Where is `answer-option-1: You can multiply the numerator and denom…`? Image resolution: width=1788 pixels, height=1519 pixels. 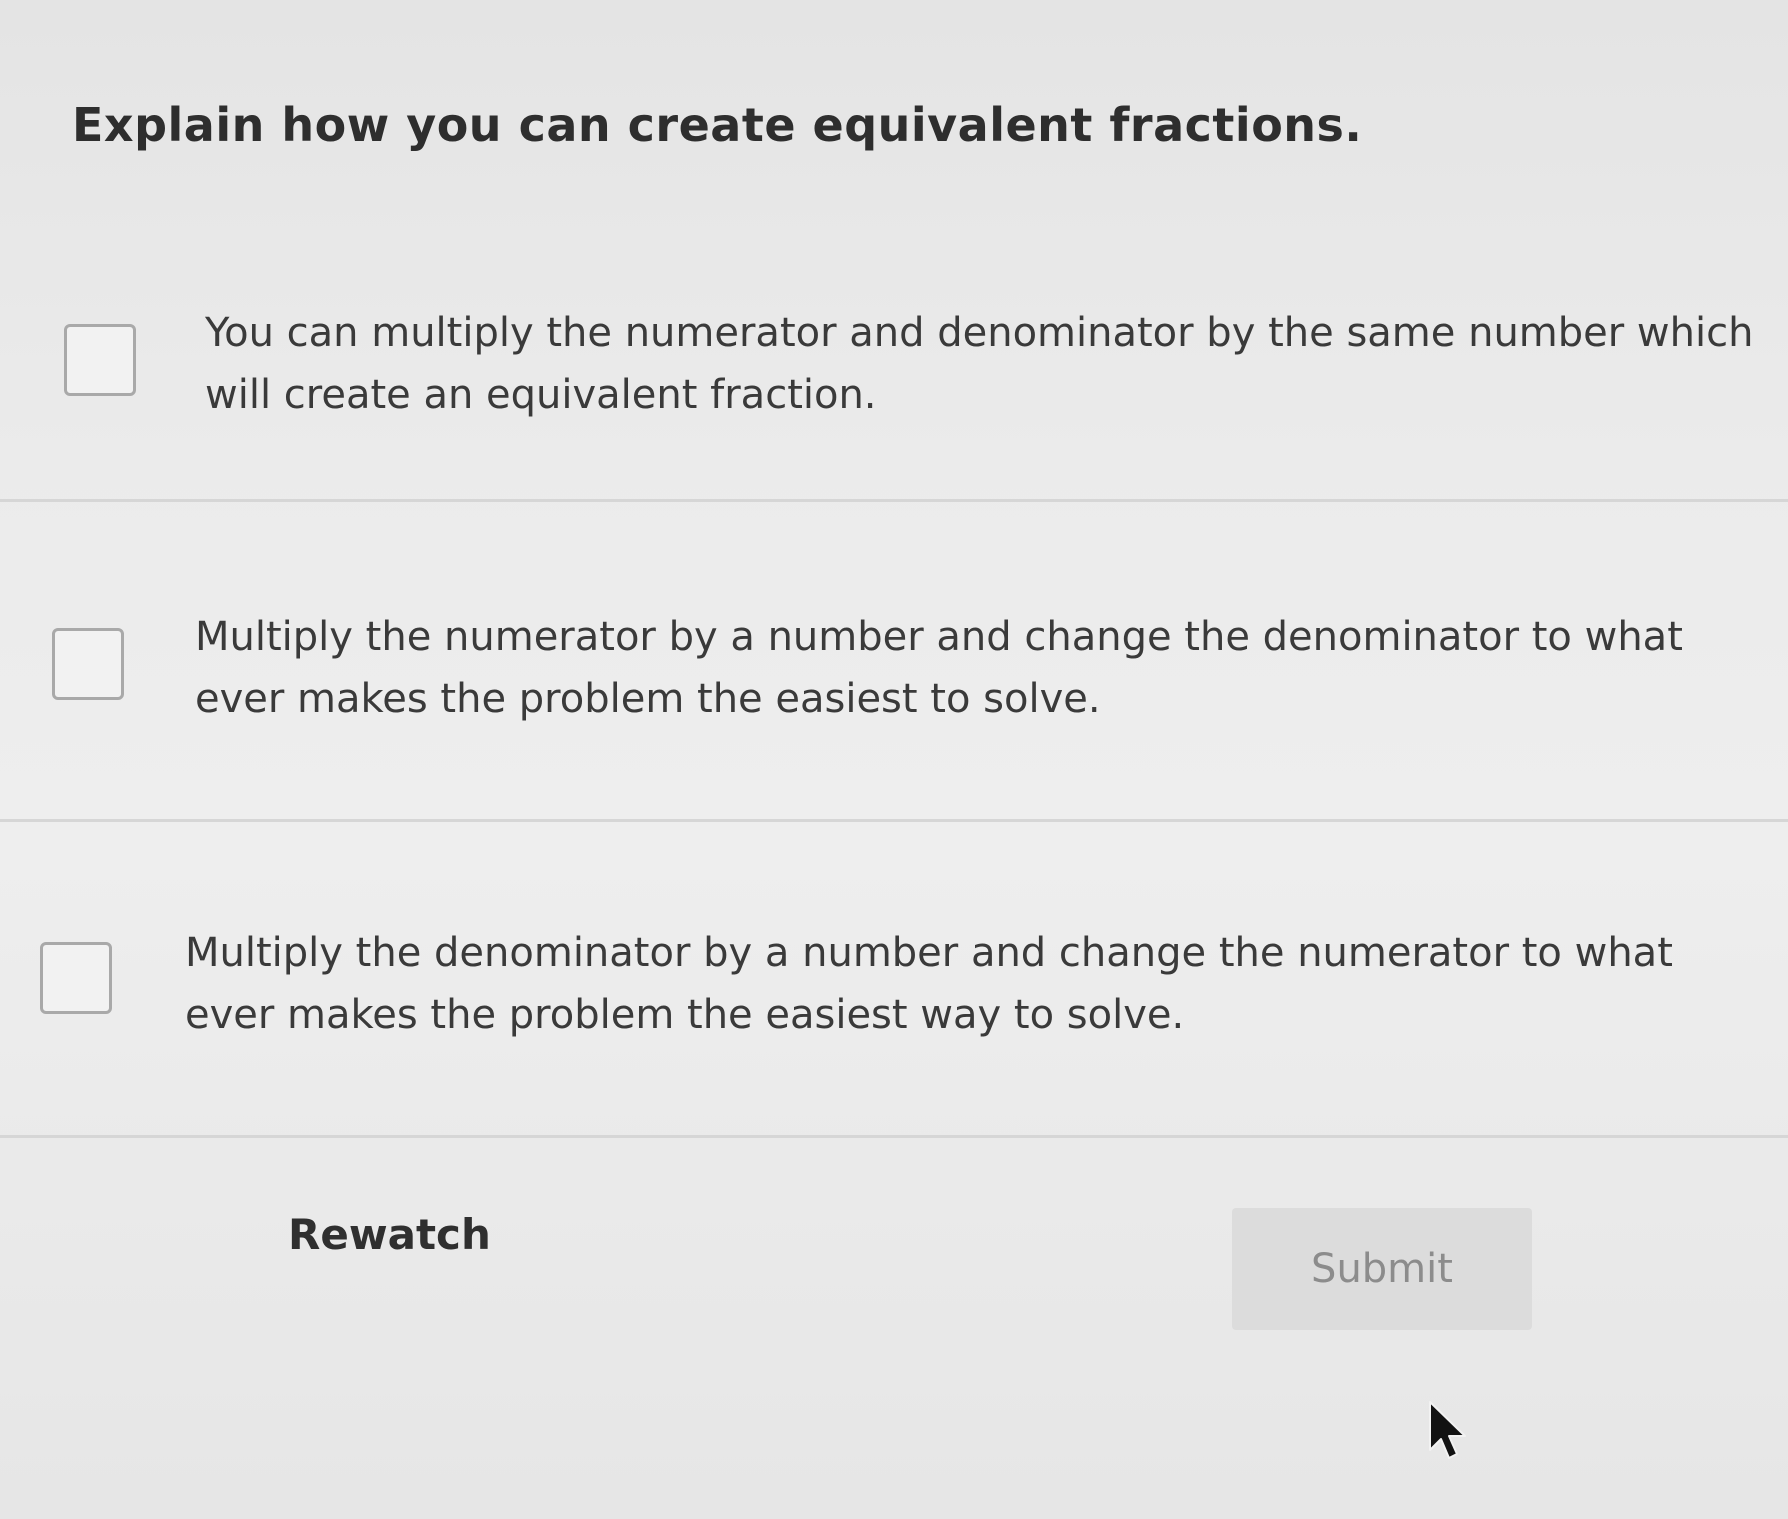 answer-option-1: You can multiply the numerator and denom… is located at coordinates (894, 391).